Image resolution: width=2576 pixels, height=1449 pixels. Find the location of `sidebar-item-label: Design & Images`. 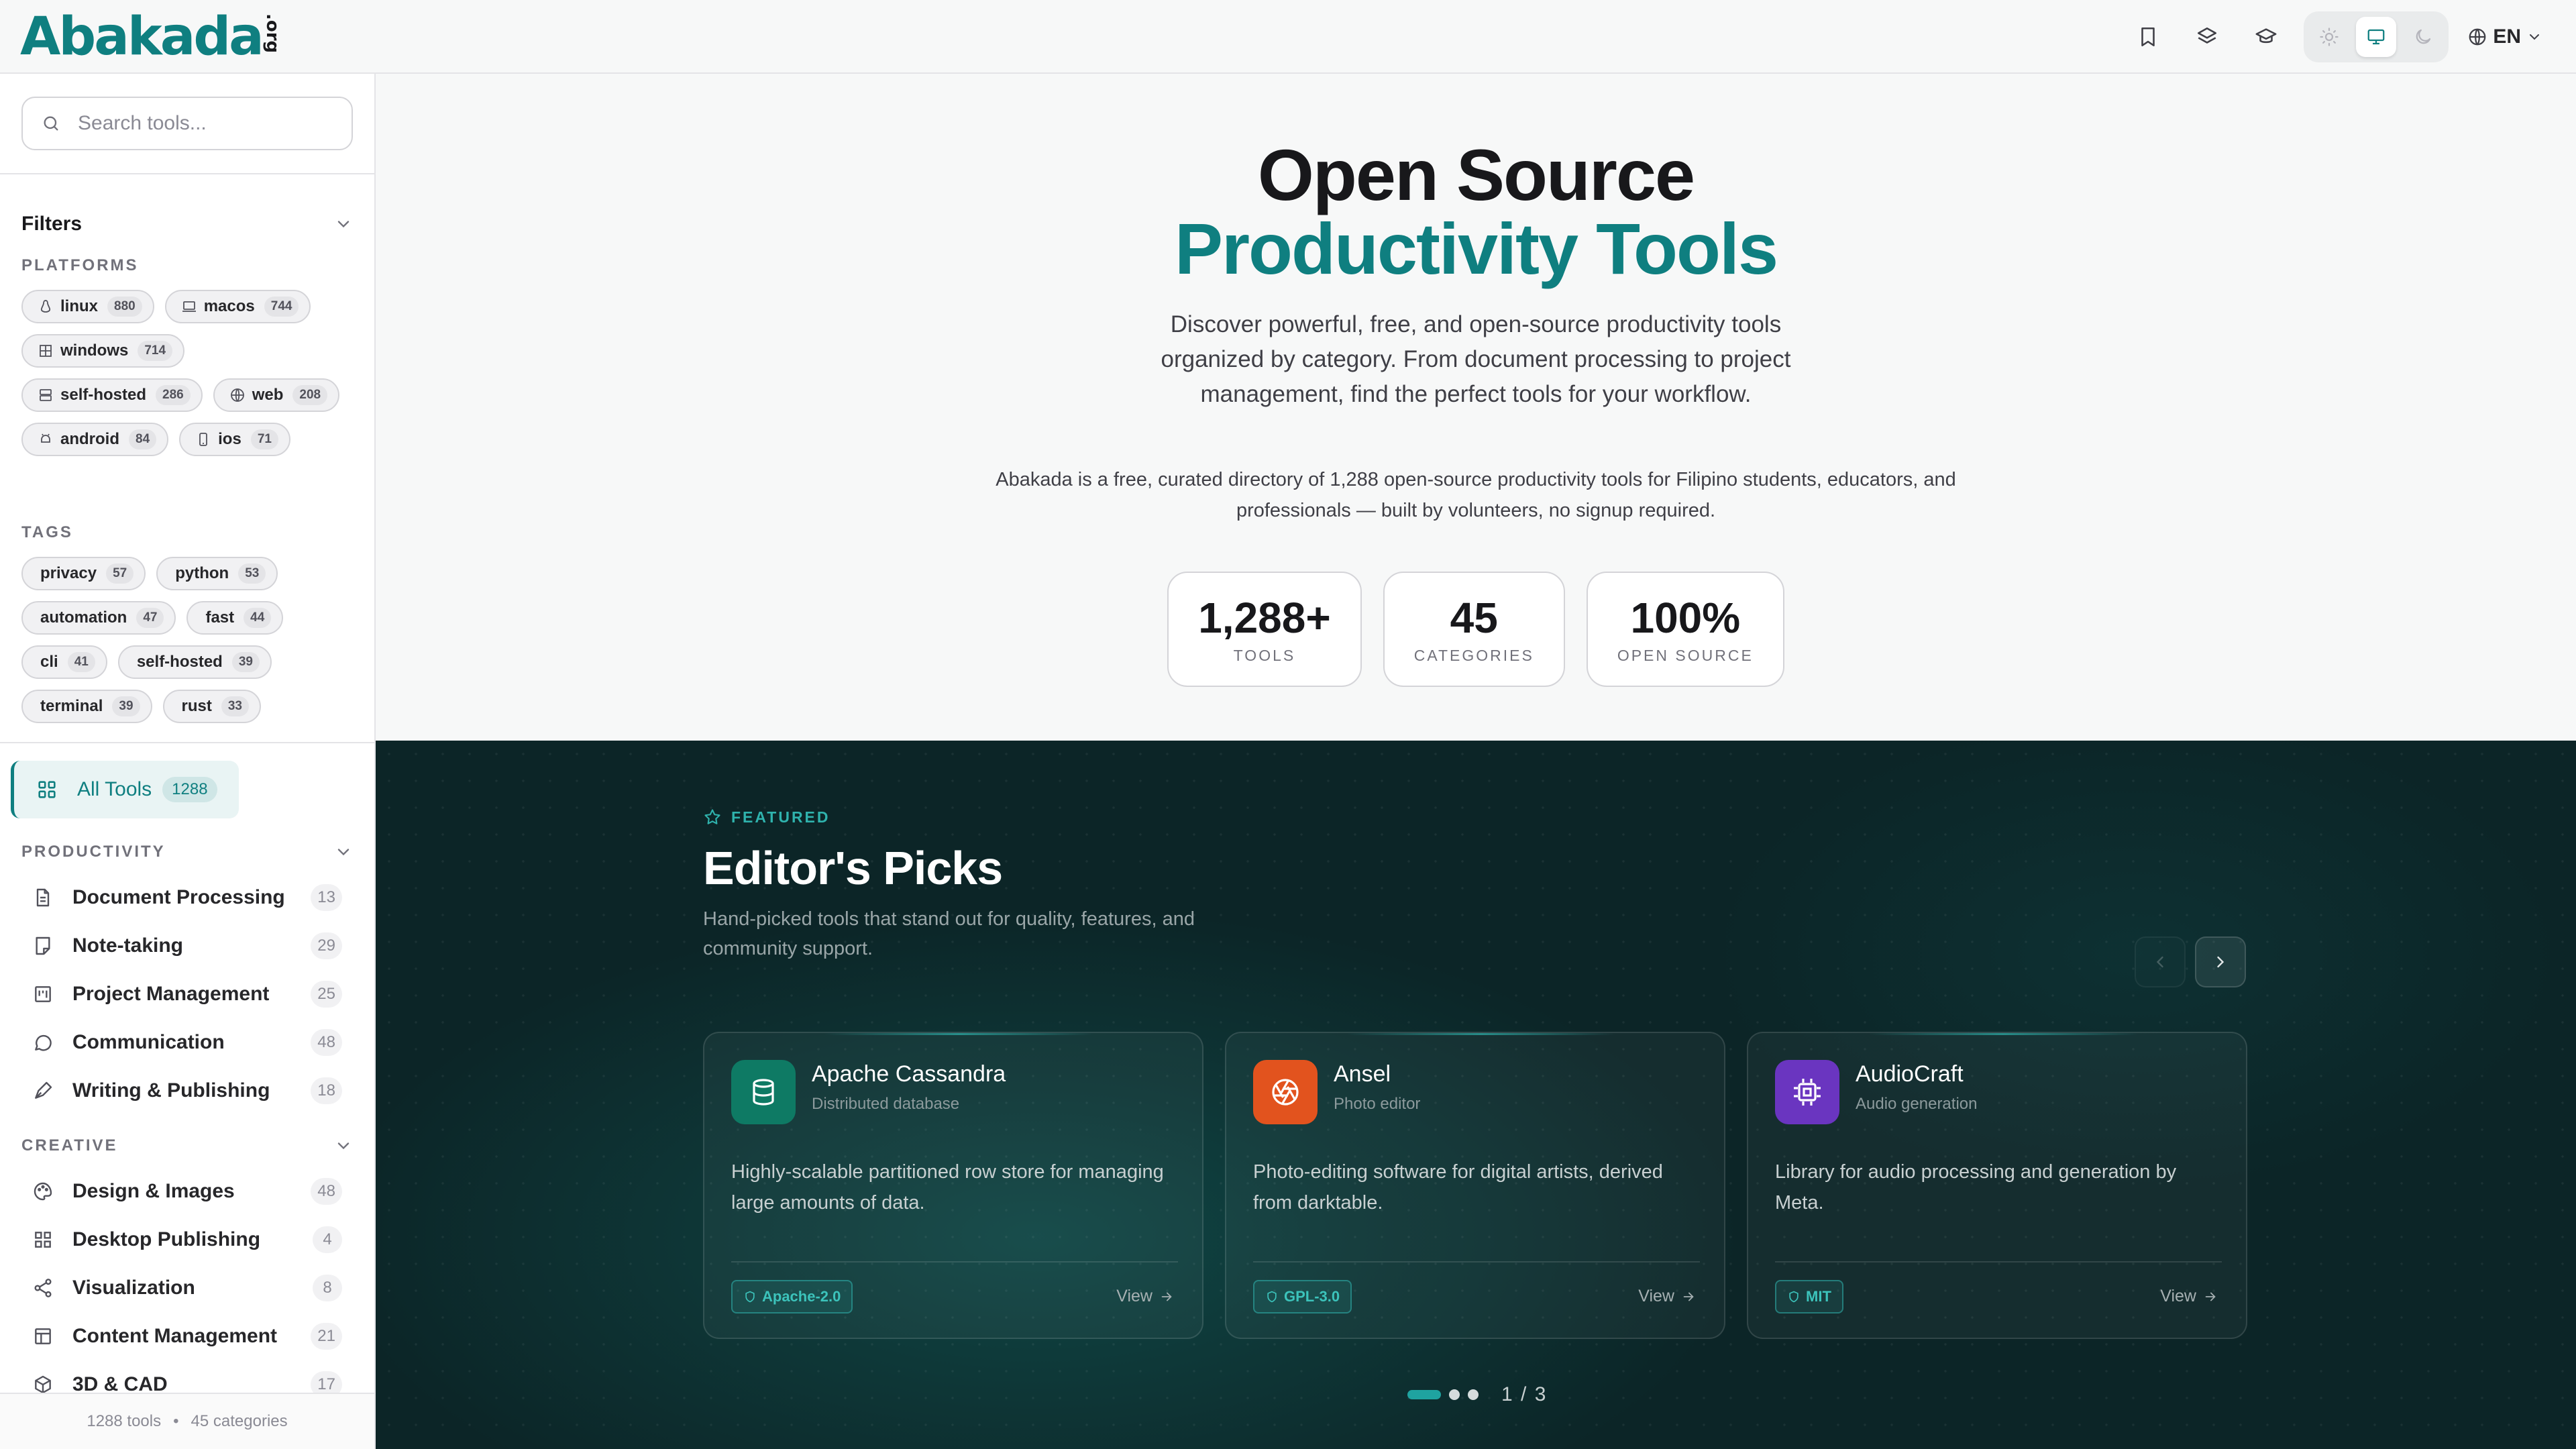

sidebar-item-label: Design & Images is located at coordinates (153, 1191).